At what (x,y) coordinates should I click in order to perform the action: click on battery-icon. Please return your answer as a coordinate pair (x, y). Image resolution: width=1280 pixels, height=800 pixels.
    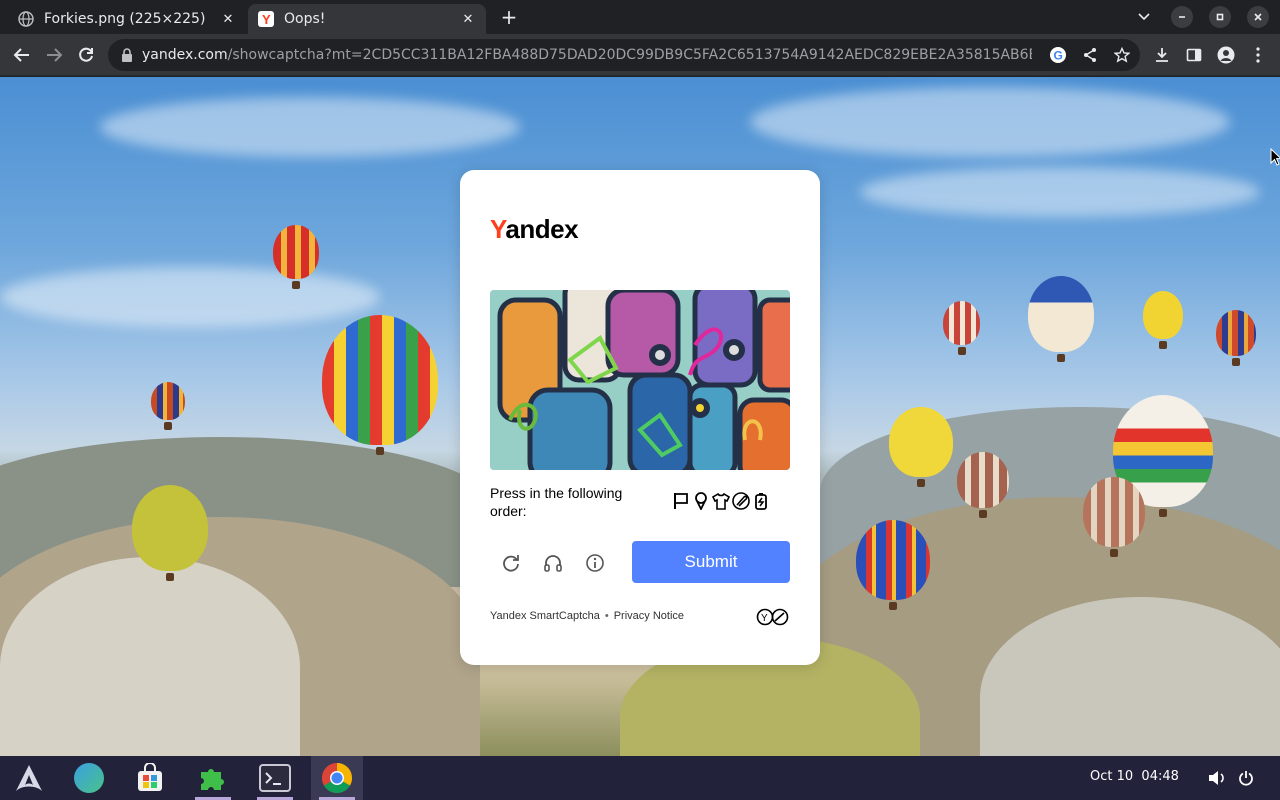
    Looking at the image, I should click on (761, 501).